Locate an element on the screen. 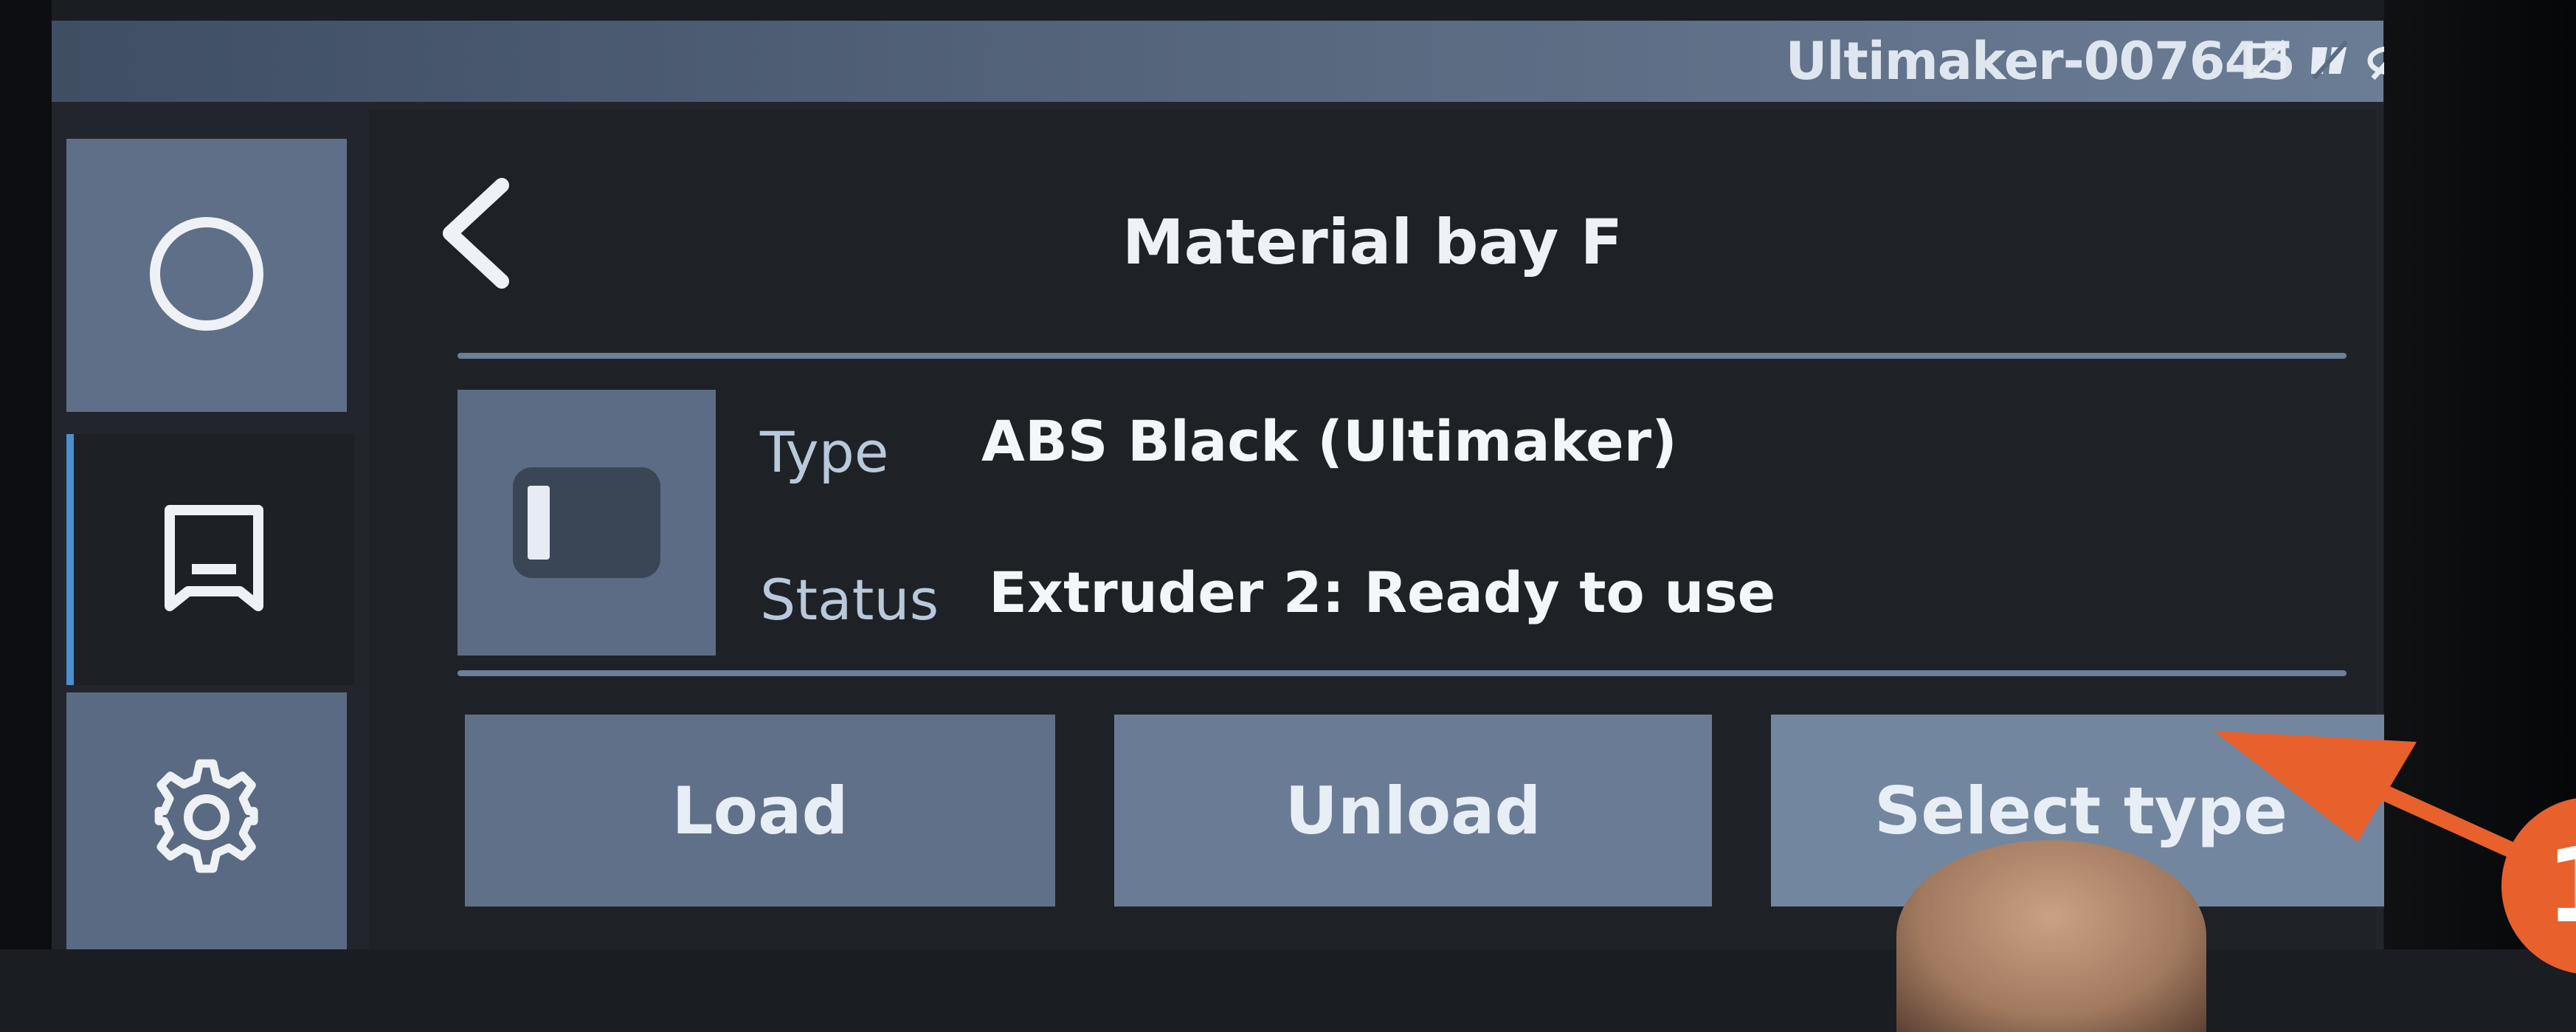 The height and width of the screenshot is (1032, 2576). type-value: ABS Black (Ultimaker) is located at coordinates (1329, 441).